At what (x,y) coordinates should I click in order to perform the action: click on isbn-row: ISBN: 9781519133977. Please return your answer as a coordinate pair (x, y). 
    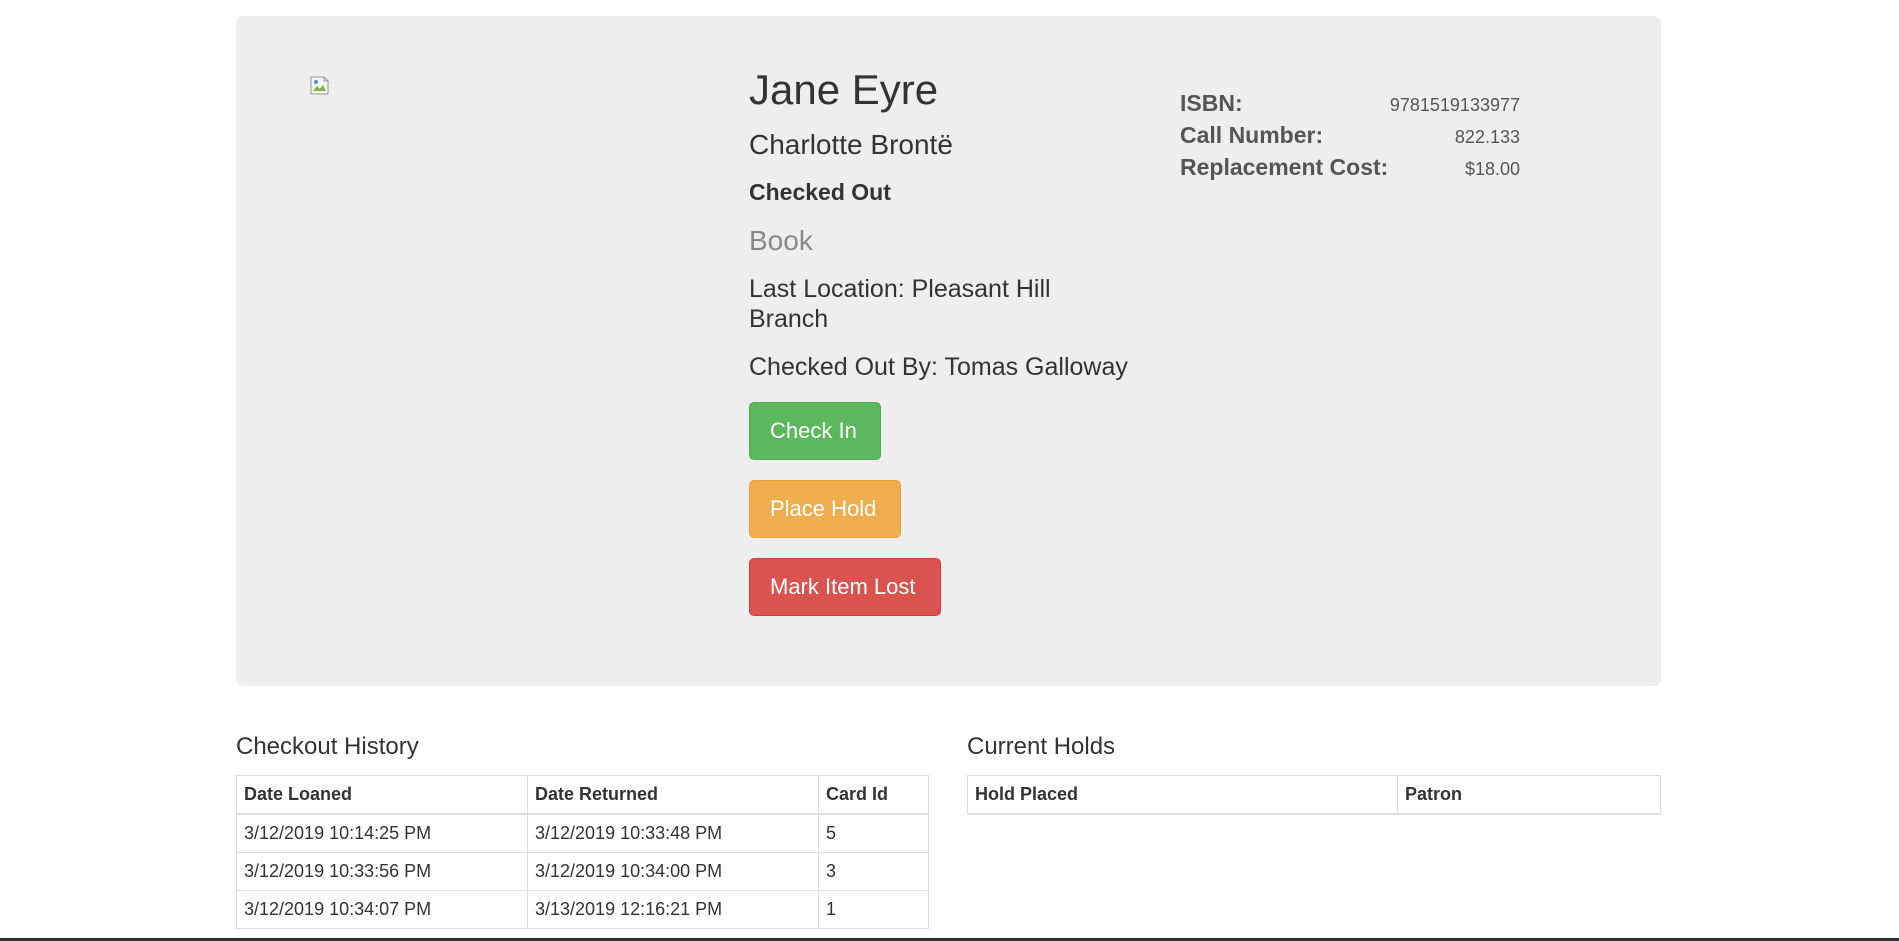
    Looking at the image, I should click on (1350, 106).